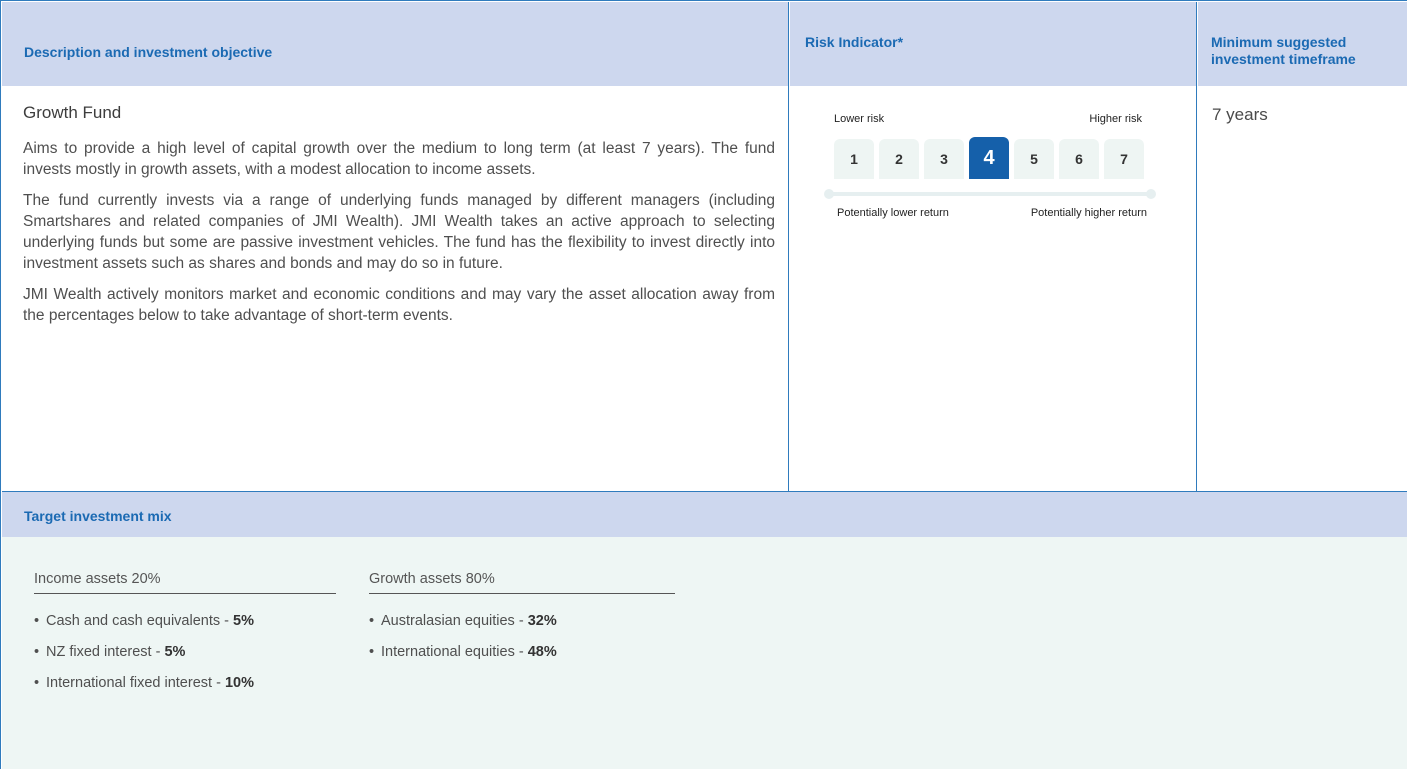 This screenshot has width=1407, height=769. I want to click on header-risk-cell: Risk Indicator*, so click(993, 44).